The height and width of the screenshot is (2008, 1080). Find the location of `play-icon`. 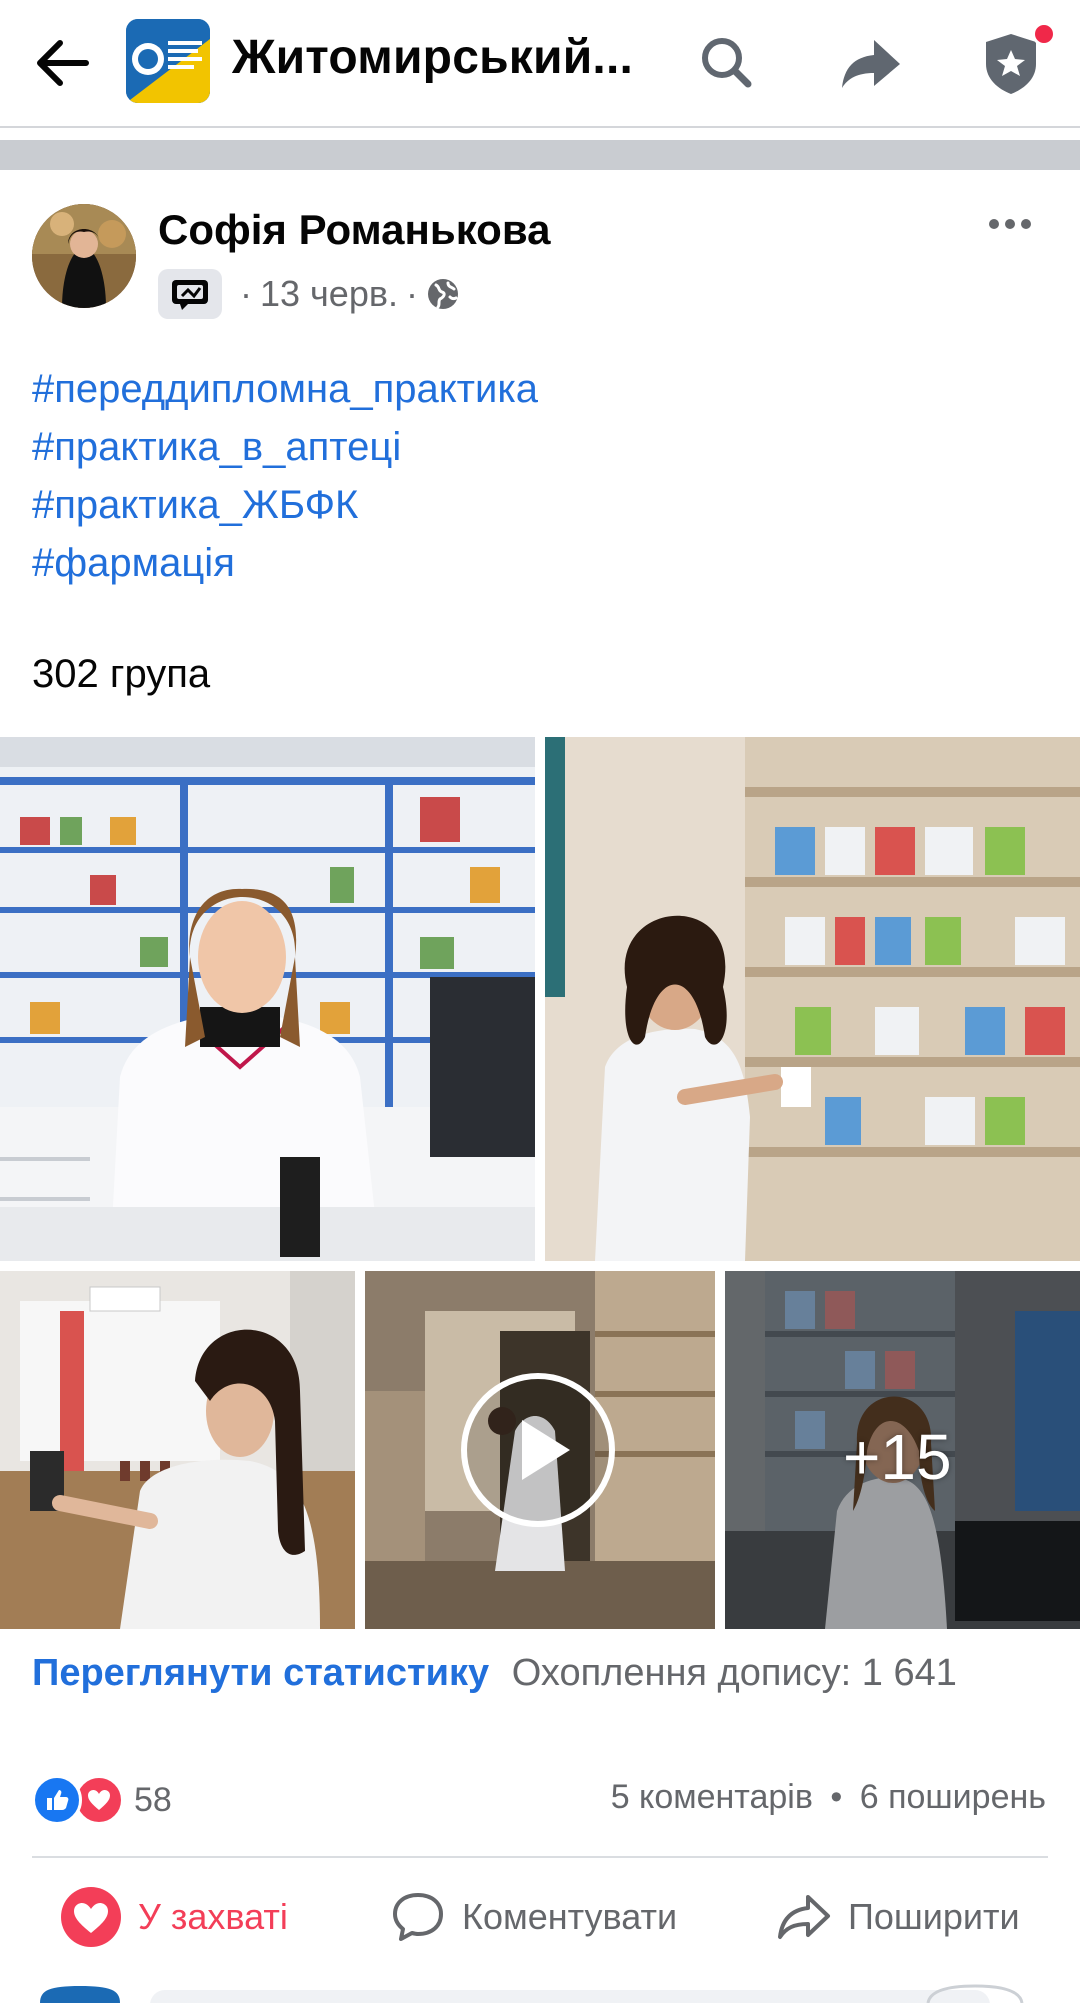

play-icon is located at coordinates (538, 1450).